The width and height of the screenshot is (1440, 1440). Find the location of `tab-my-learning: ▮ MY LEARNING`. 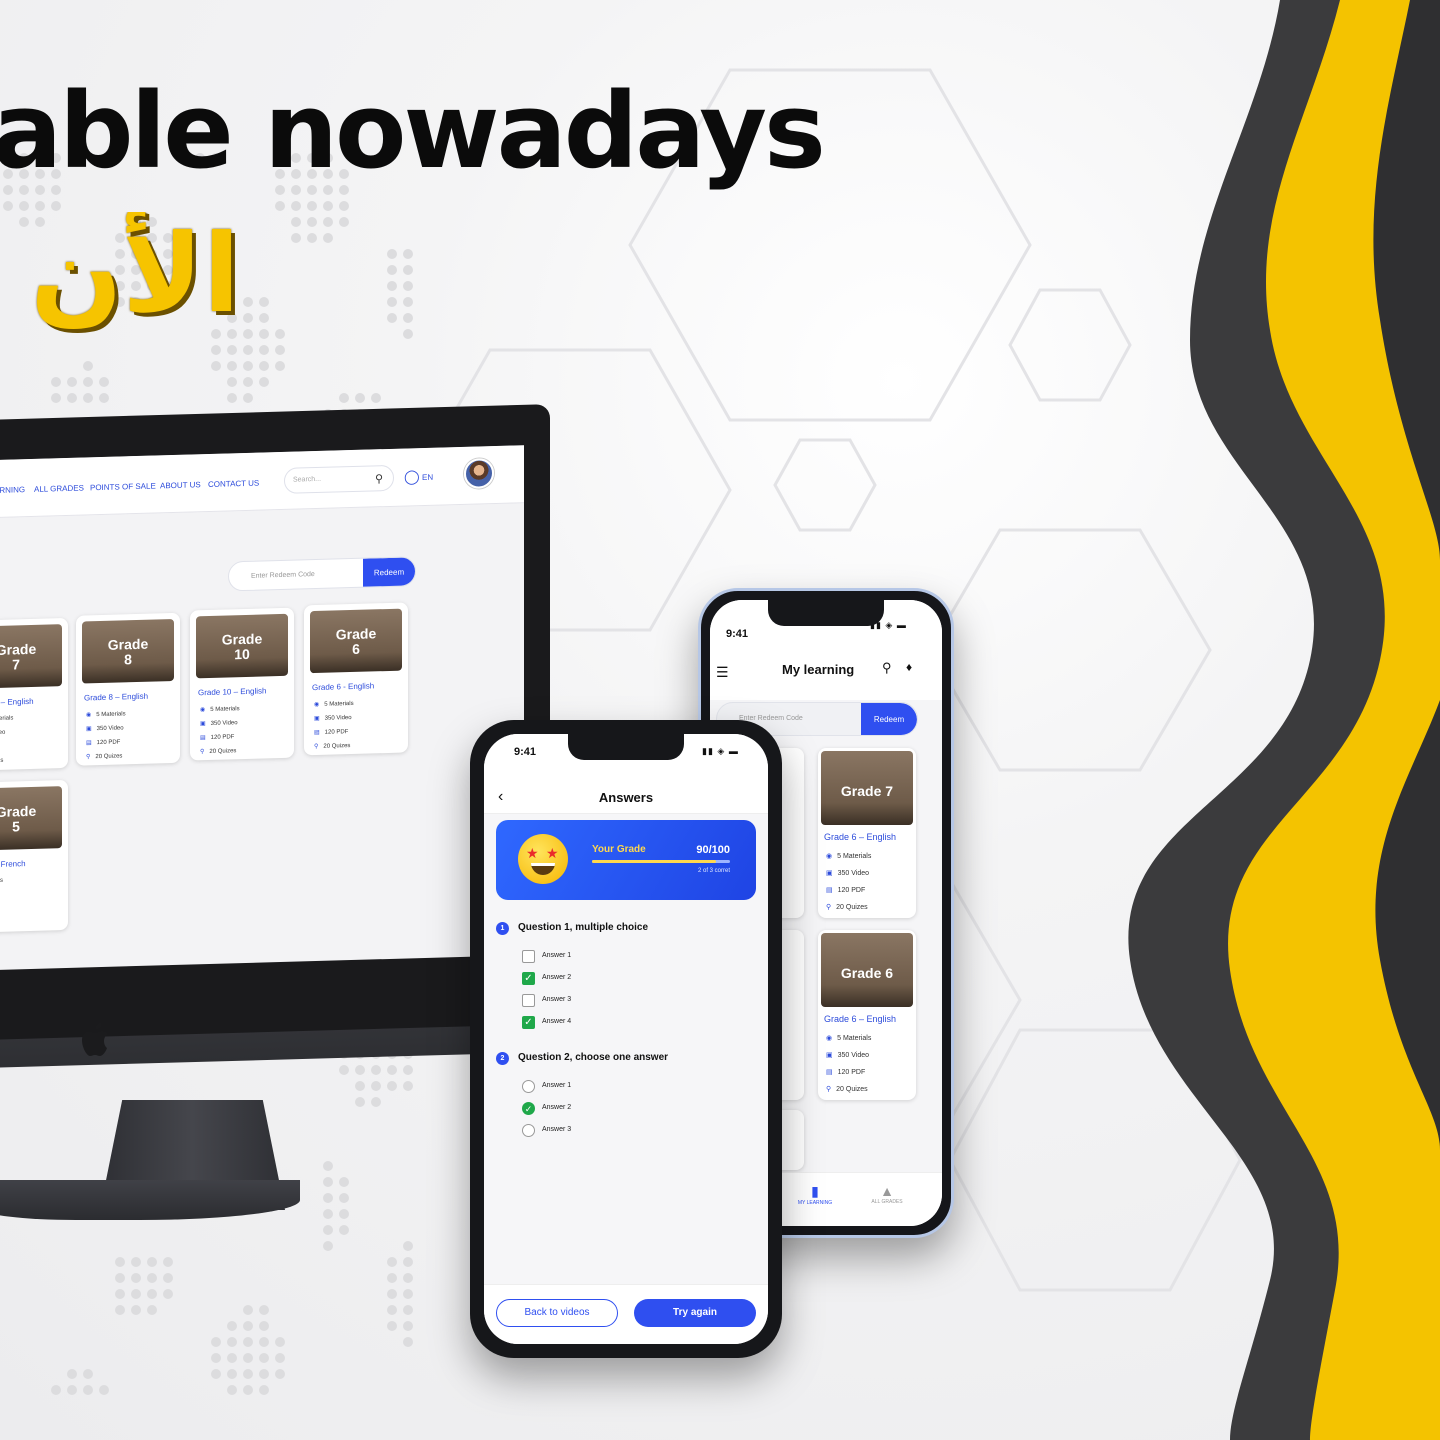

tab-my-learning: ▮ MY LEARNING is located at coordinates (815, 1194).